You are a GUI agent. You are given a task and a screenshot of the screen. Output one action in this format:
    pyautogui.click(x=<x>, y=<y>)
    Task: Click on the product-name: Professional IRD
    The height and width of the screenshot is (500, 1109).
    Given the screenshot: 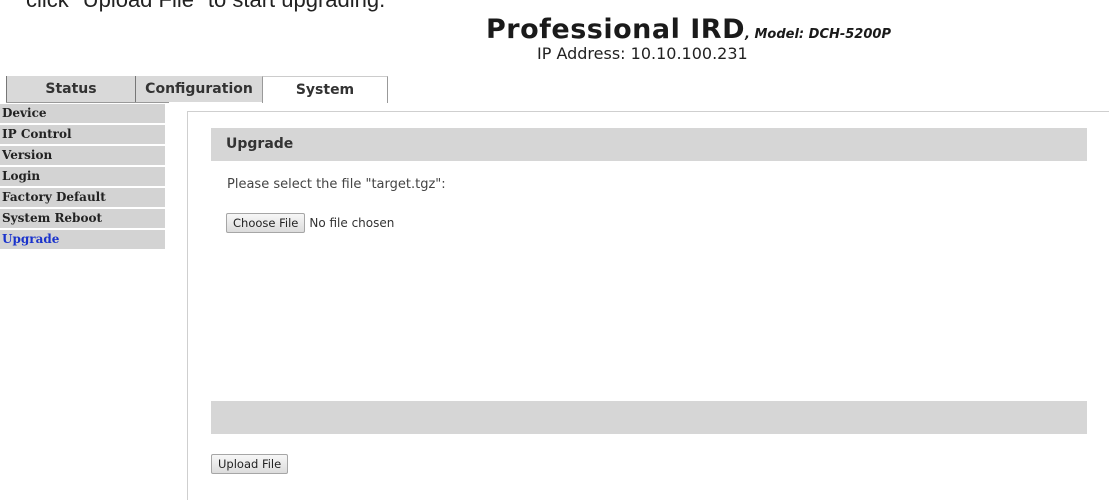 What is the action you would take?
    pyautogui.click(x=616, y=29)
    